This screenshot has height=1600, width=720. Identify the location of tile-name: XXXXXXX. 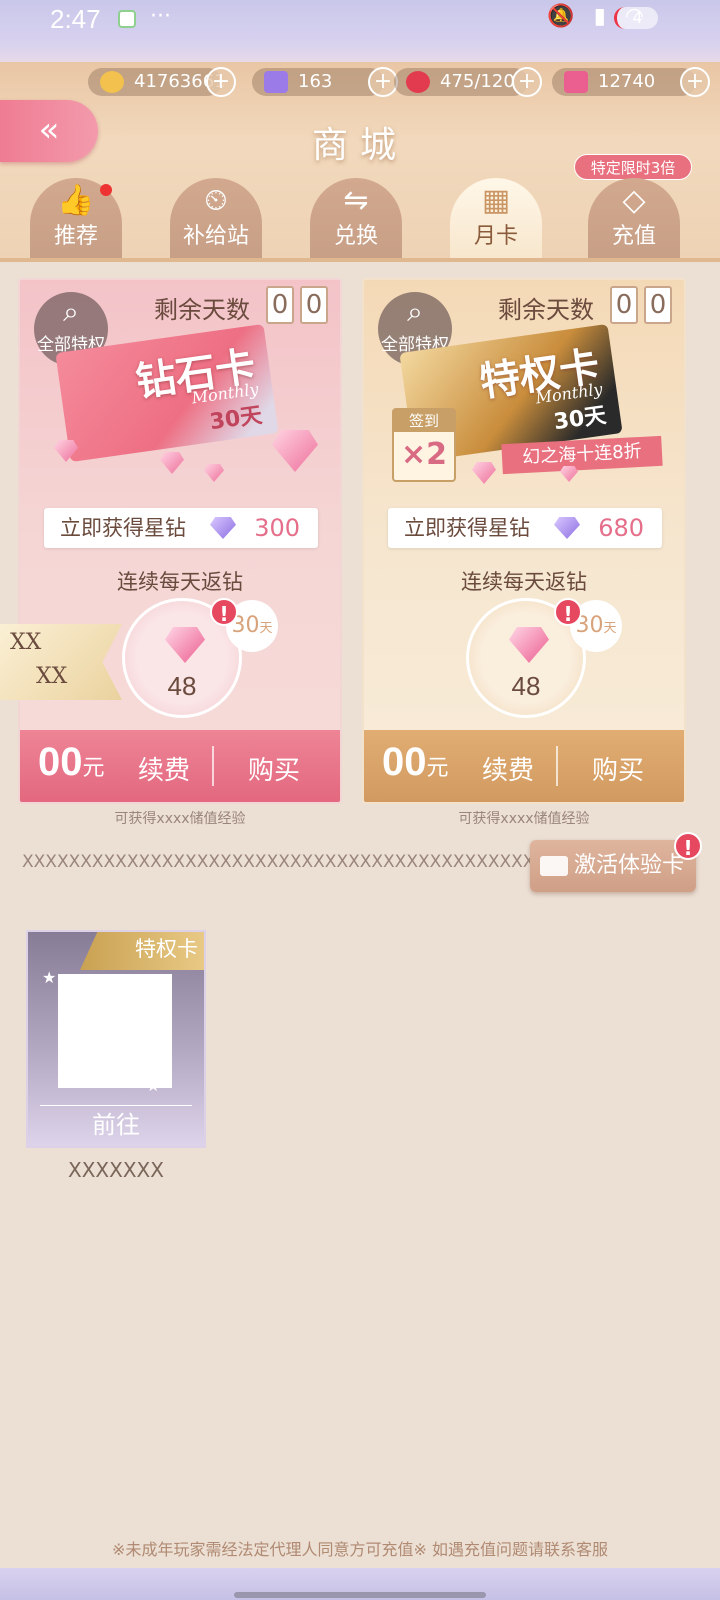
(116, 1170).